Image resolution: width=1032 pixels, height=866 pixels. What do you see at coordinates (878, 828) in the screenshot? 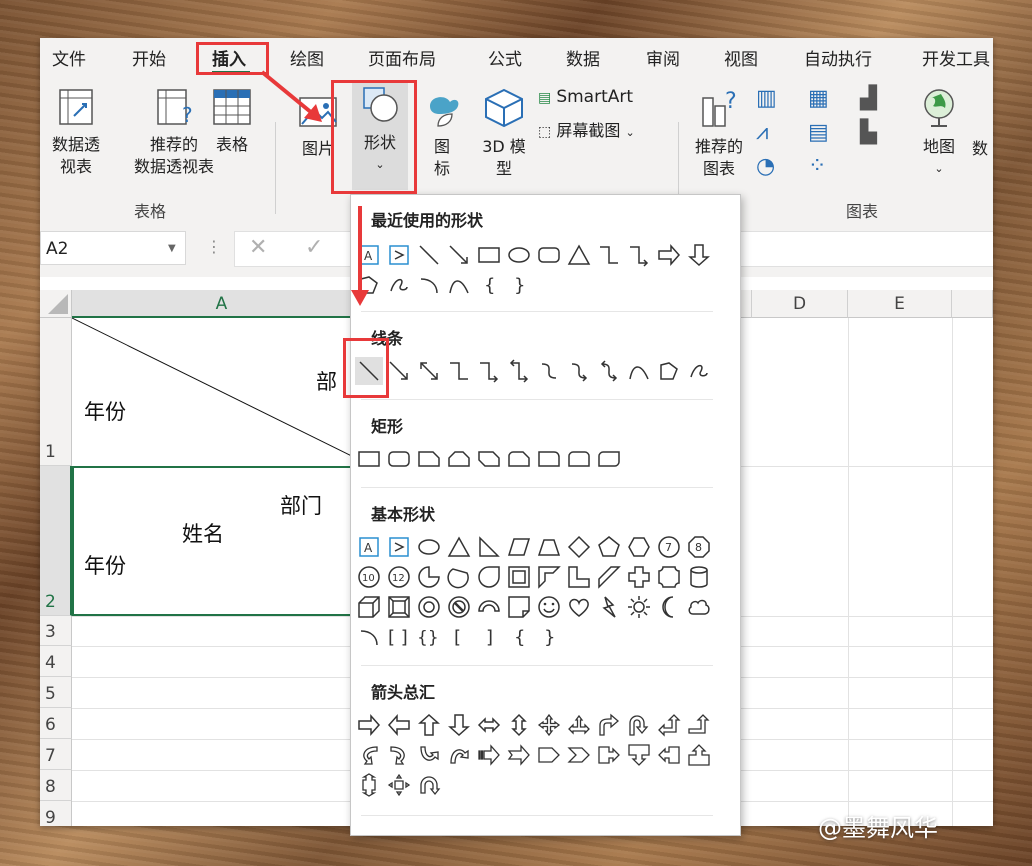
I see `watermark: @墨舞风华` at bounding box center [878, 828].